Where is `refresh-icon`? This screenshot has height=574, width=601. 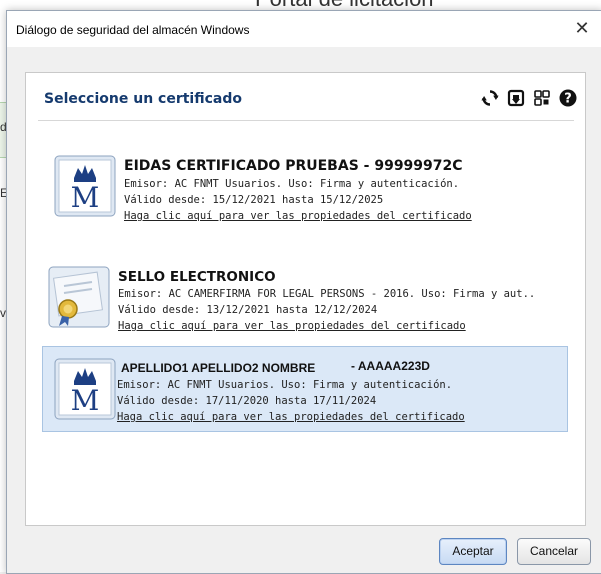
refresh-icon is located at coordinates (490, 98).